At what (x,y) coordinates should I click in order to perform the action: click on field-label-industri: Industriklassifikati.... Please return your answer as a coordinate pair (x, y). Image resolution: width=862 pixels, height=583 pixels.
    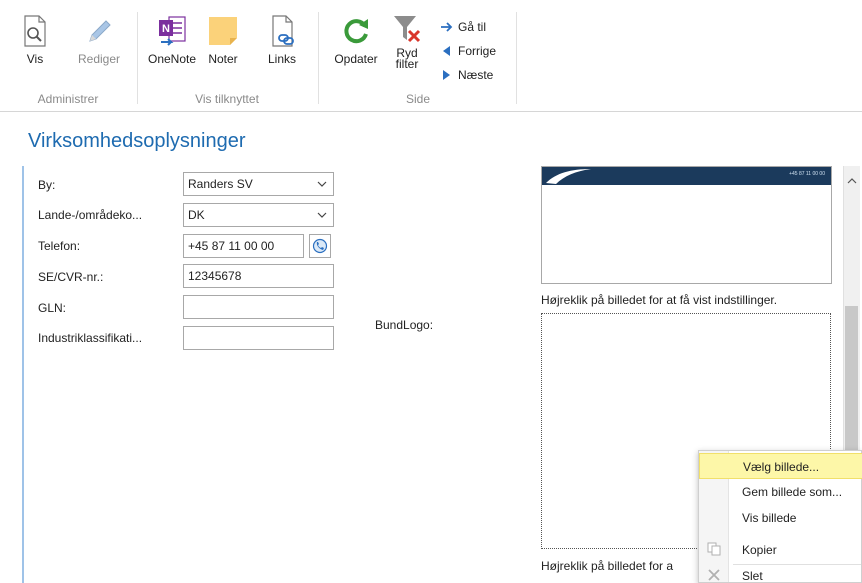
    Looking at the image, I should click on (90, 338).